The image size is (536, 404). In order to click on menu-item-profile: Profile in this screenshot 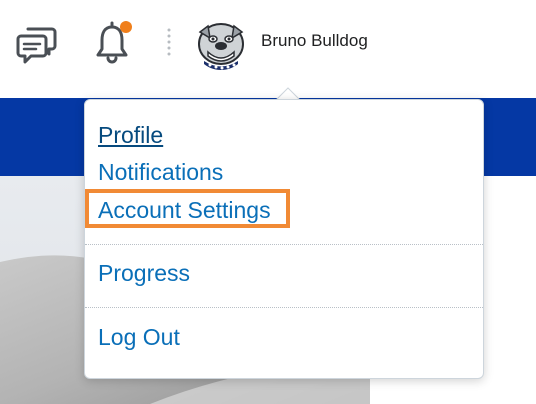, I will do `click(130, 135)`.